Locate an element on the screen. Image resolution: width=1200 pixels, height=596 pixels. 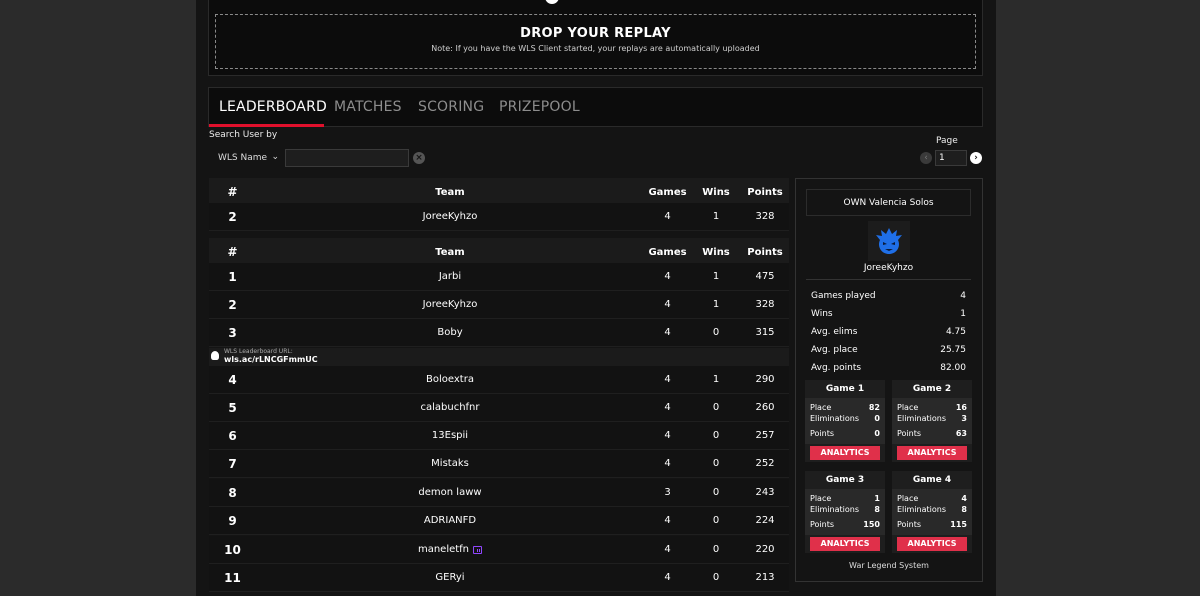
game-place: Place 1 is located at coordinates (845, 498).